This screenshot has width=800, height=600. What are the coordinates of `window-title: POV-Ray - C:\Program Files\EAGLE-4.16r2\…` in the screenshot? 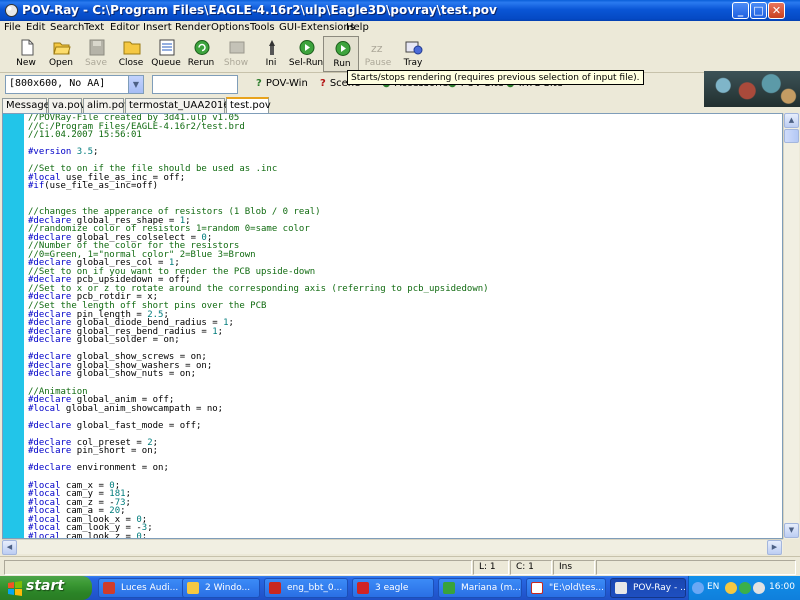 It's located at (259, 10).